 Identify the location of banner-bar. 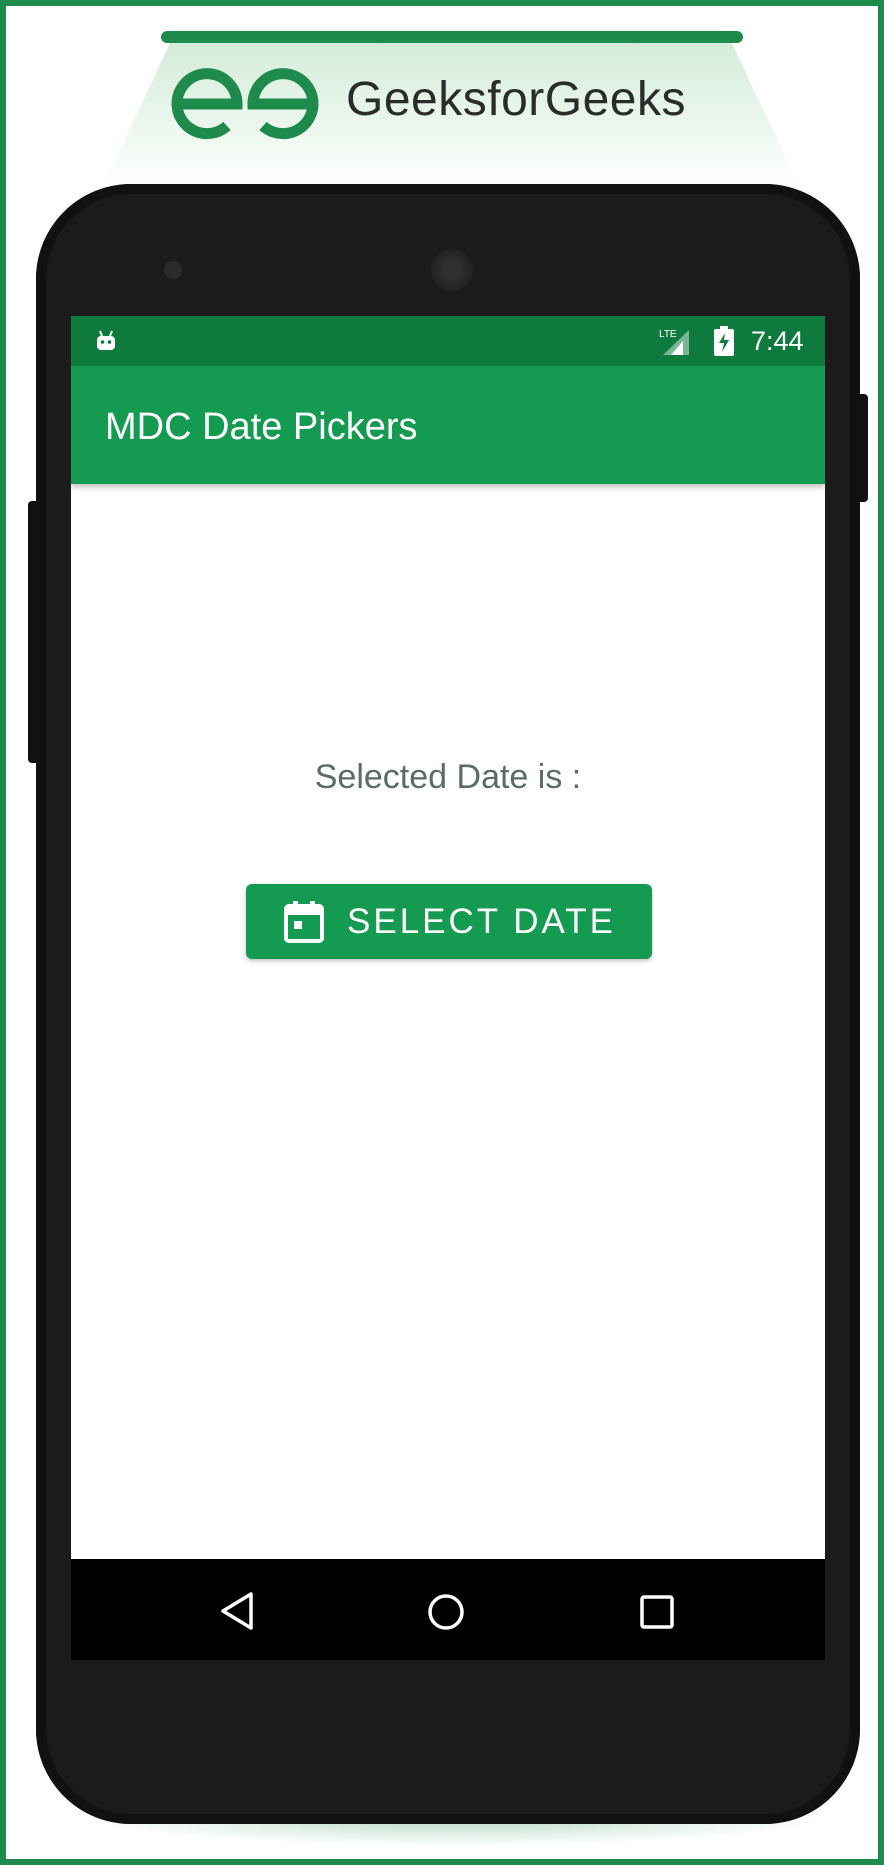
(452, 37).